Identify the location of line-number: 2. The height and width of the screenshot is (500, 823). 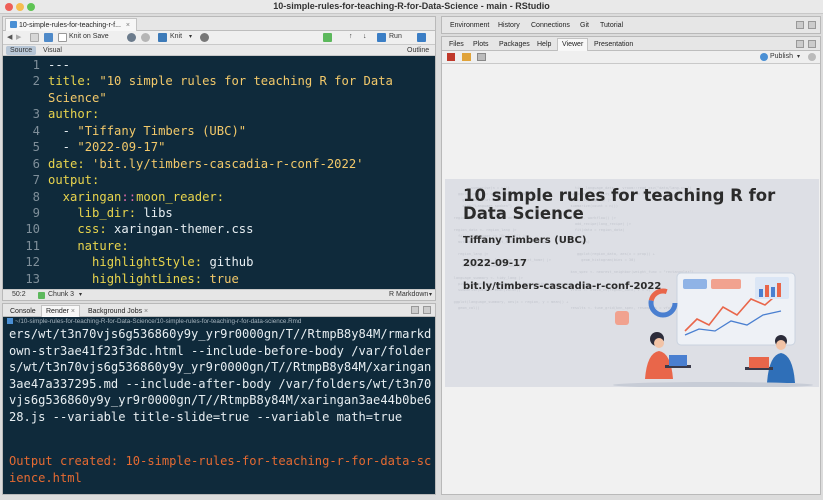
(36, 81).